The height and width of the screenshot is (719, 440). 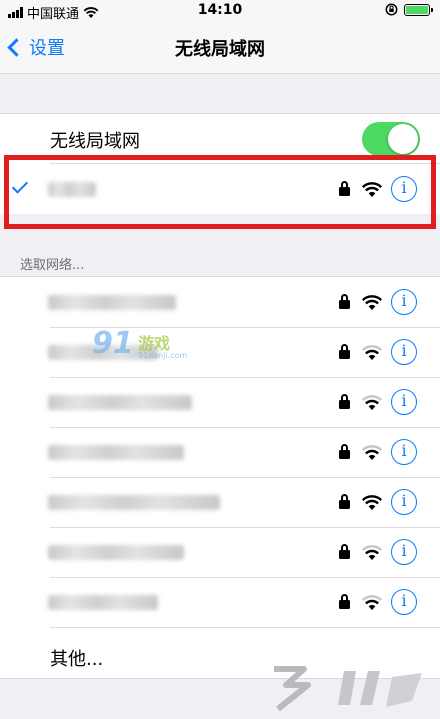 I want to click on watermark-number: 91, so click(x=113, y=343).